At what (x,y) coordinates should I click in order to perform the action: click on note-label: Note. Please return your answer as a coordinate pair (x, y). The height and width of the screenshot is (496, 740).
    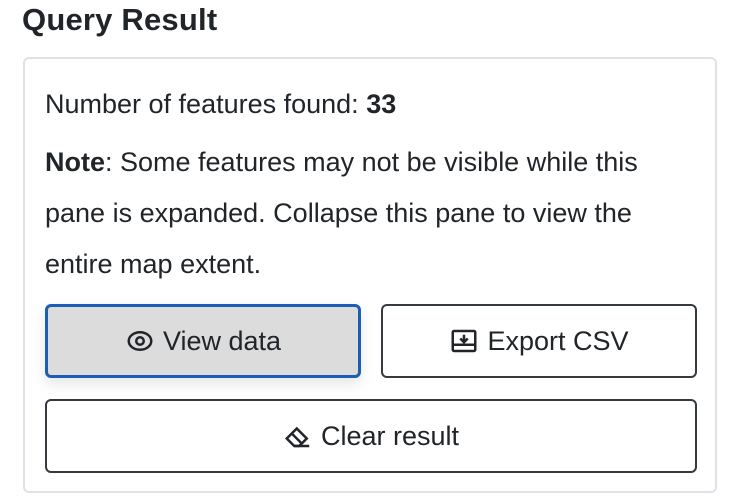
    Looking at the image, I should click on (75, 162).